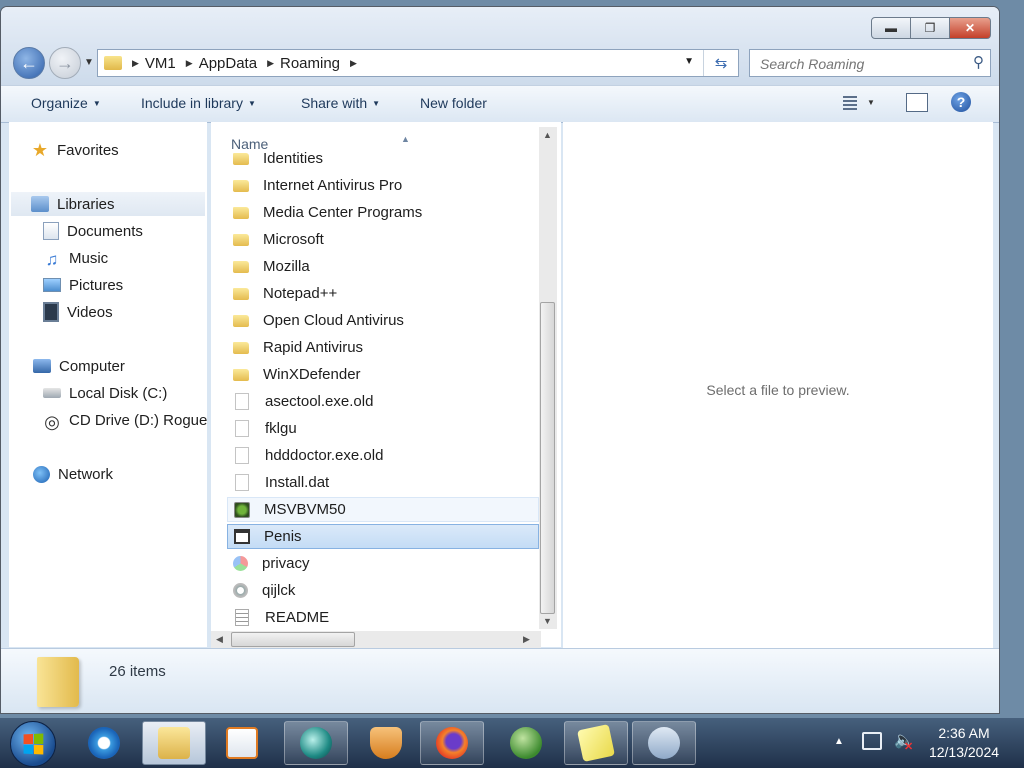  What do you see at coordinates (386, 743) in the screenshot?
I see `taskbar-antivirus` at bounding box center [386, 743].